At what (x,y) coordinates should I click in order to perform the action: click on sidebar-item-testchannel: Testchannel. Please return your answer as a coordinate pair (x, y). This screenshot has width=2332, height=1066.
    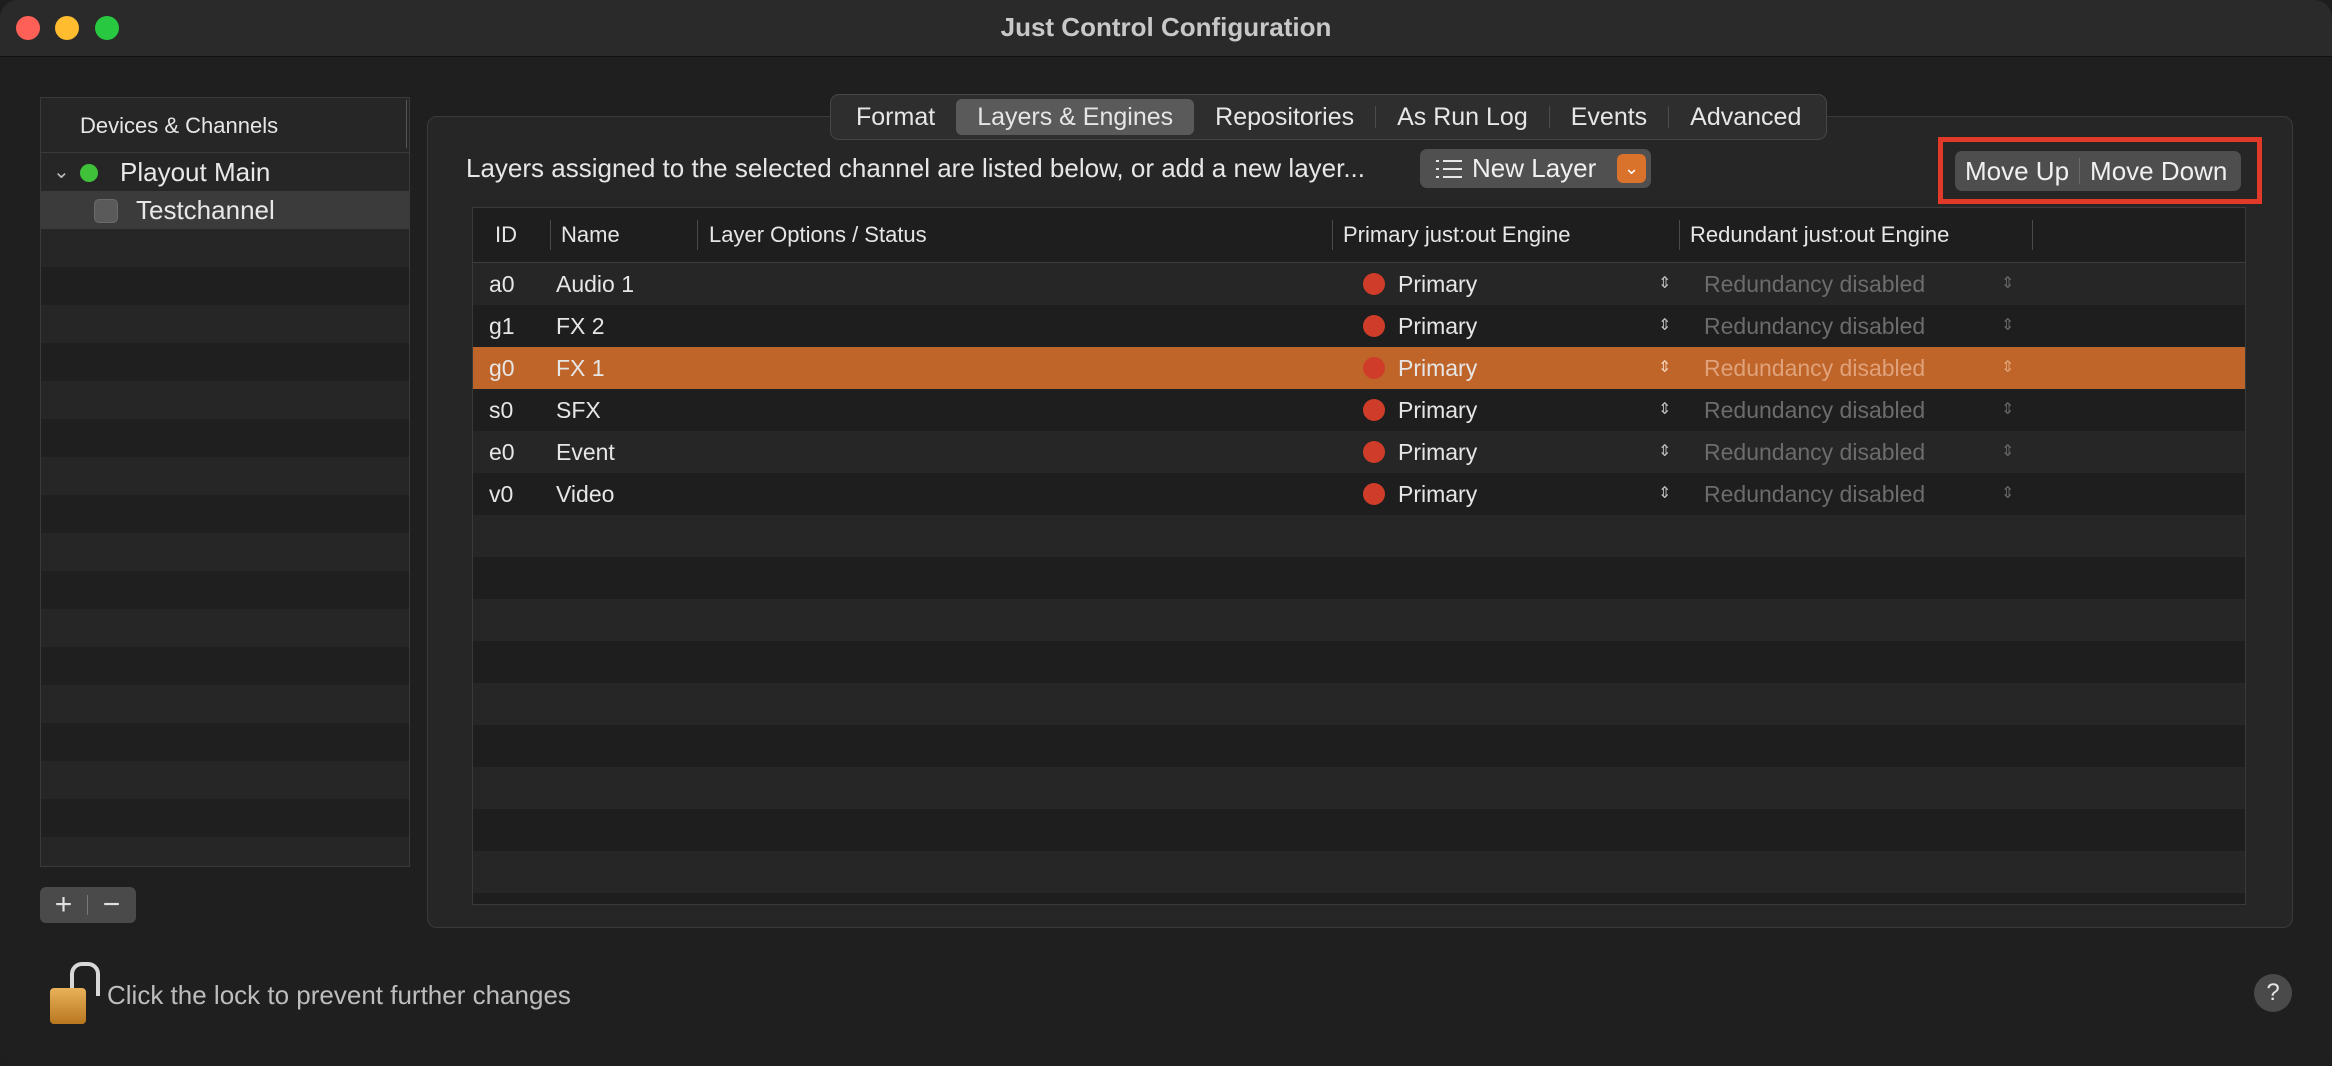
    Looking at the image, I should click on (225, 210).